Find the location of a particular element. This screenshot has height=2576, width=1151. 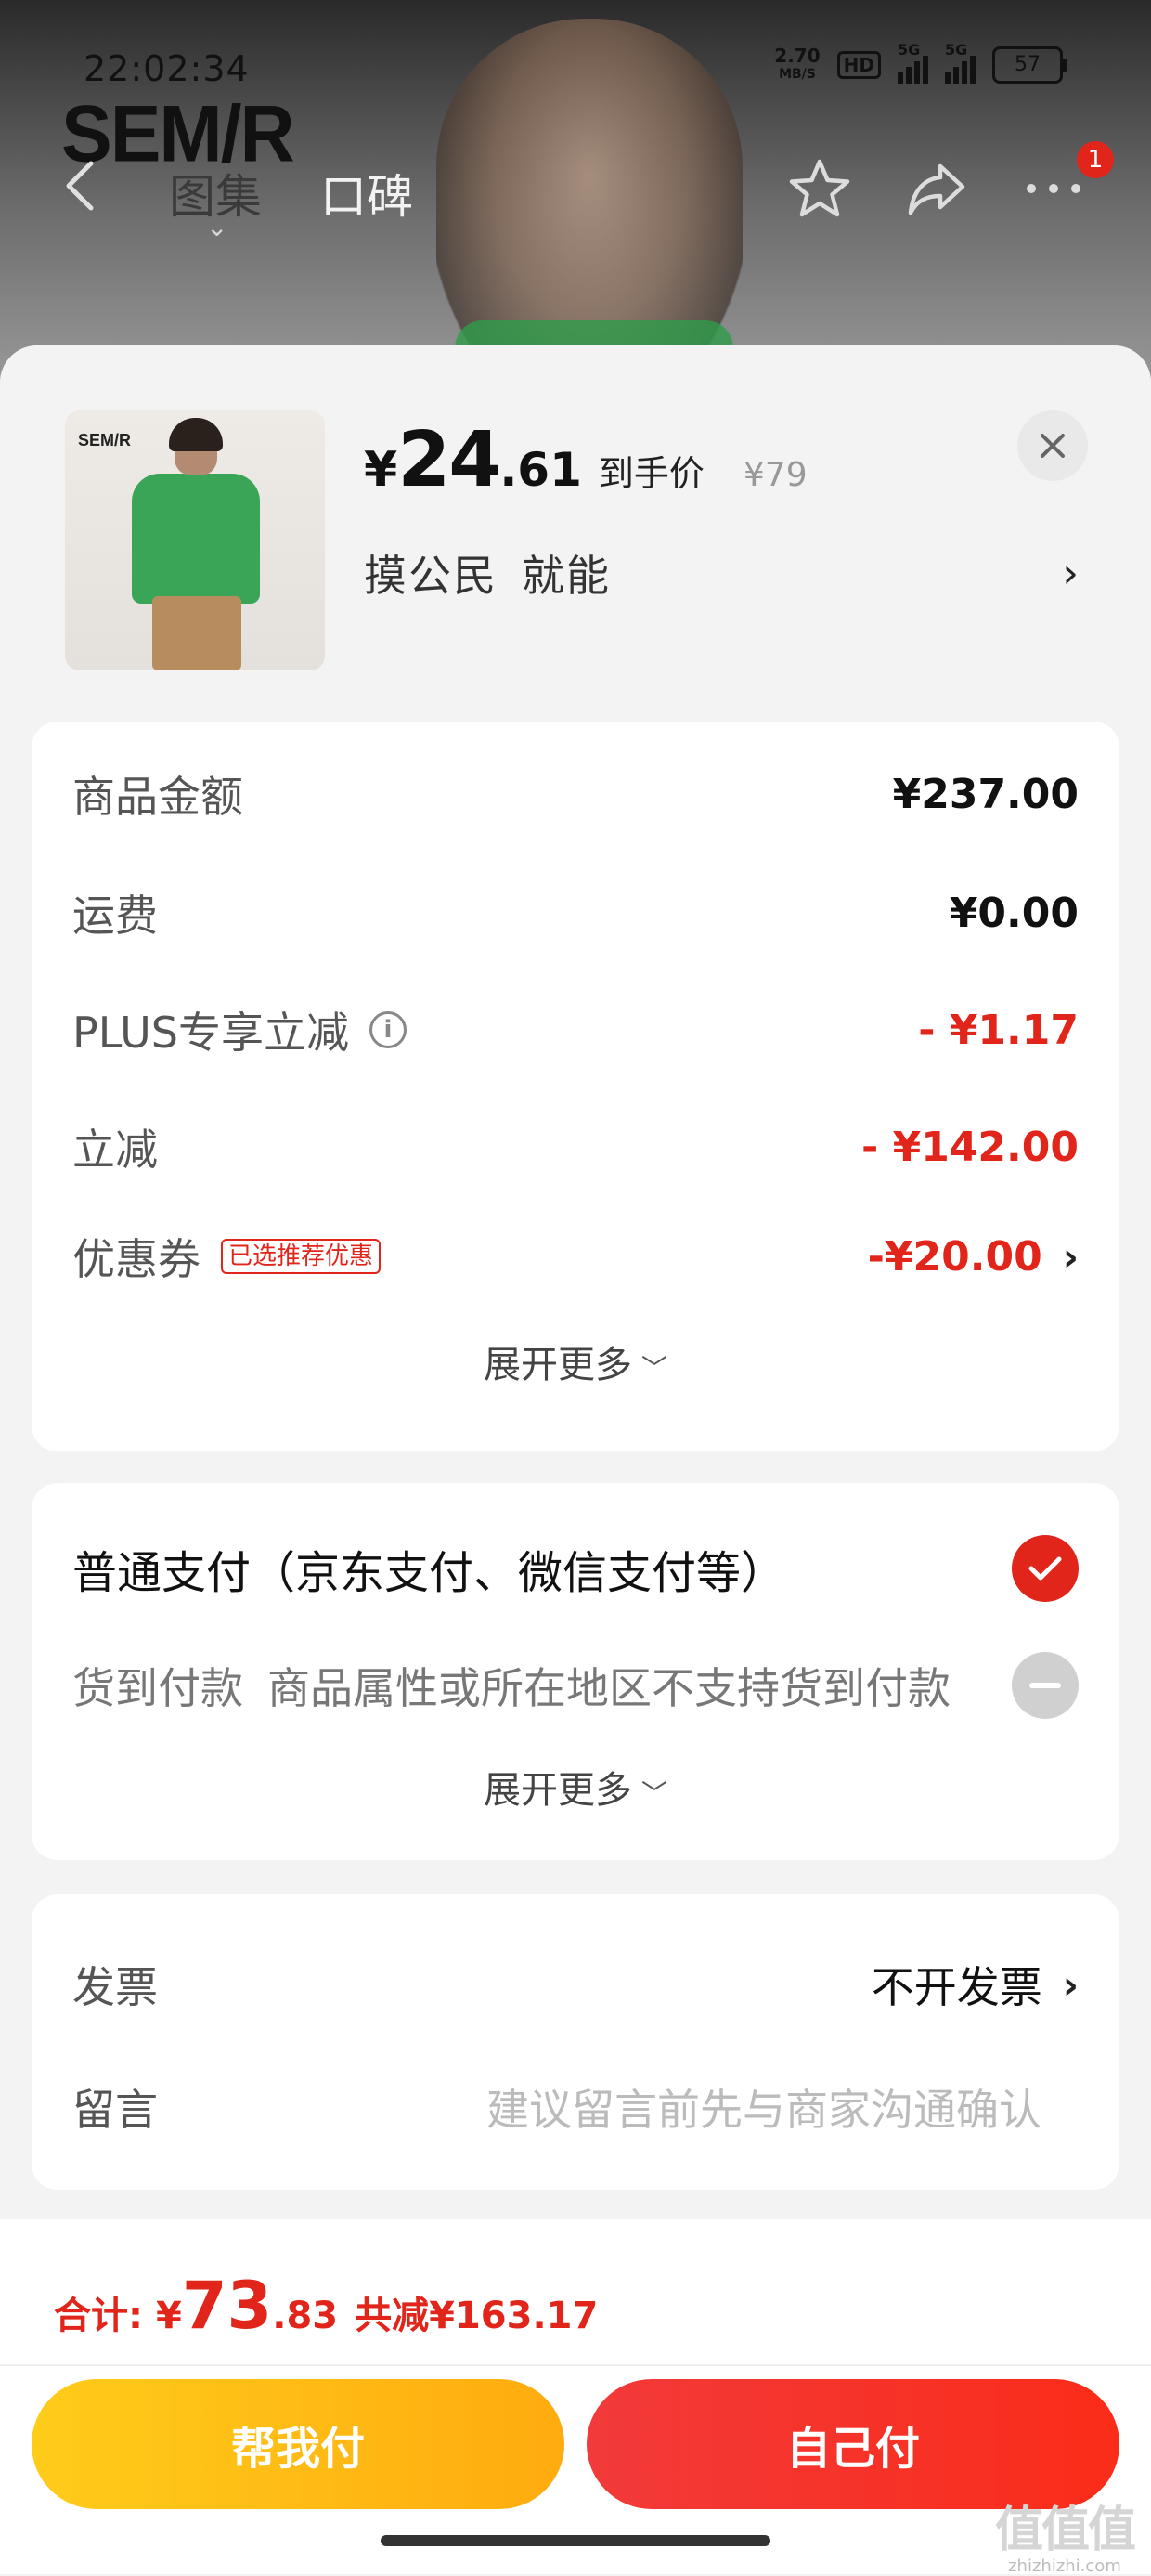

invoice-label: 发票 is located at coordinates (115, 1987).